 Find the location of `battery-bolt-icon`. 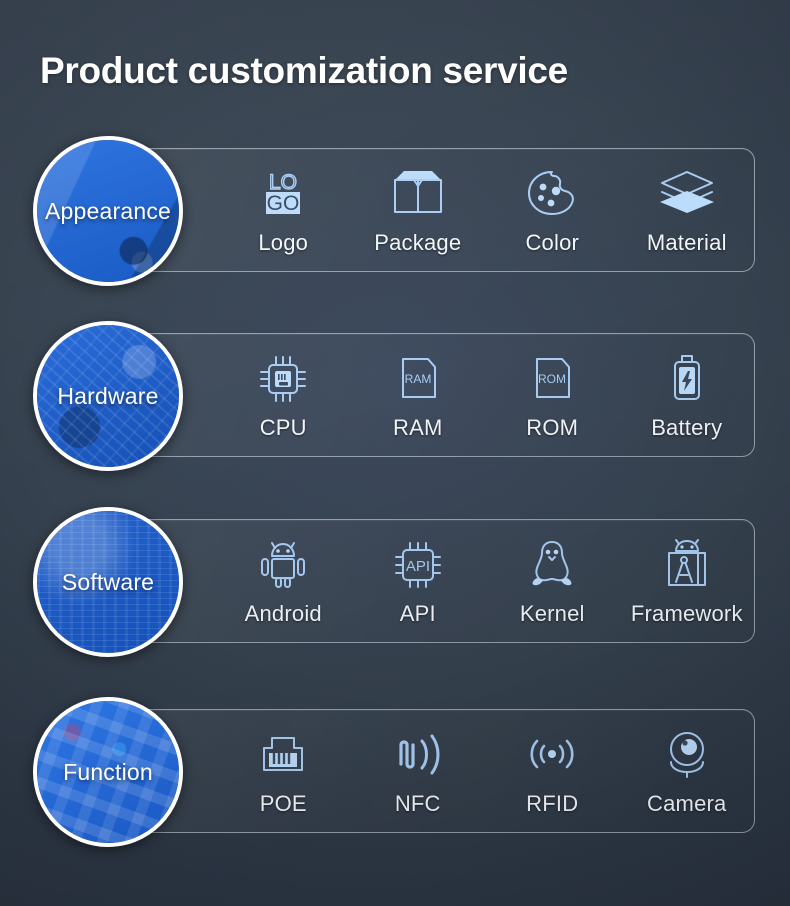

battery-bolt-icon is located at coordinates (687, 377).